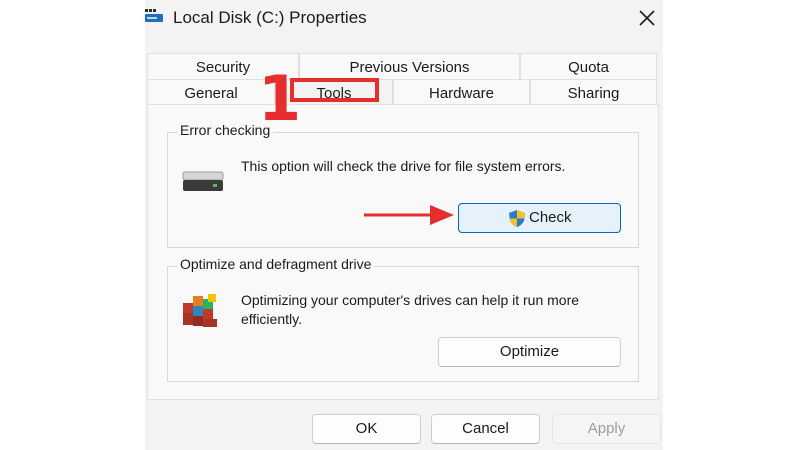 The width and height of the screenshot is (800, 450). Describe the element at coordinates (211, 92) in the screenshot. I see `tab-general: General` at that location.